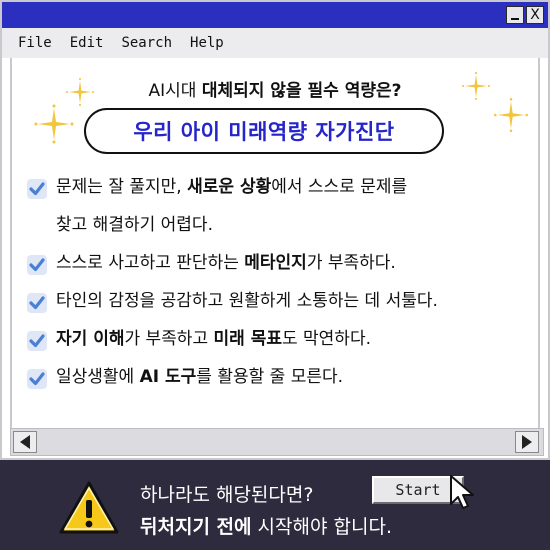  I want to click on item-text-bold: AI 도구, so click(168, 377).